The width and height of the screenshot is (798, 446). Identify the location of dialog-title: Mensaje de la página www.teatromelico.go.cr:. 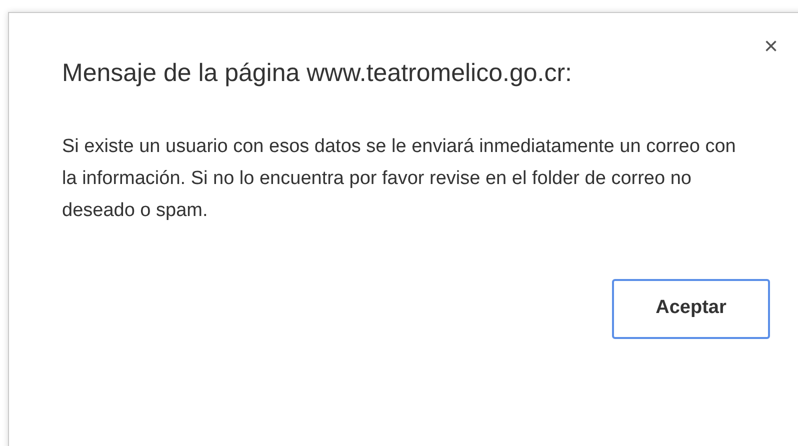
(317, 73).